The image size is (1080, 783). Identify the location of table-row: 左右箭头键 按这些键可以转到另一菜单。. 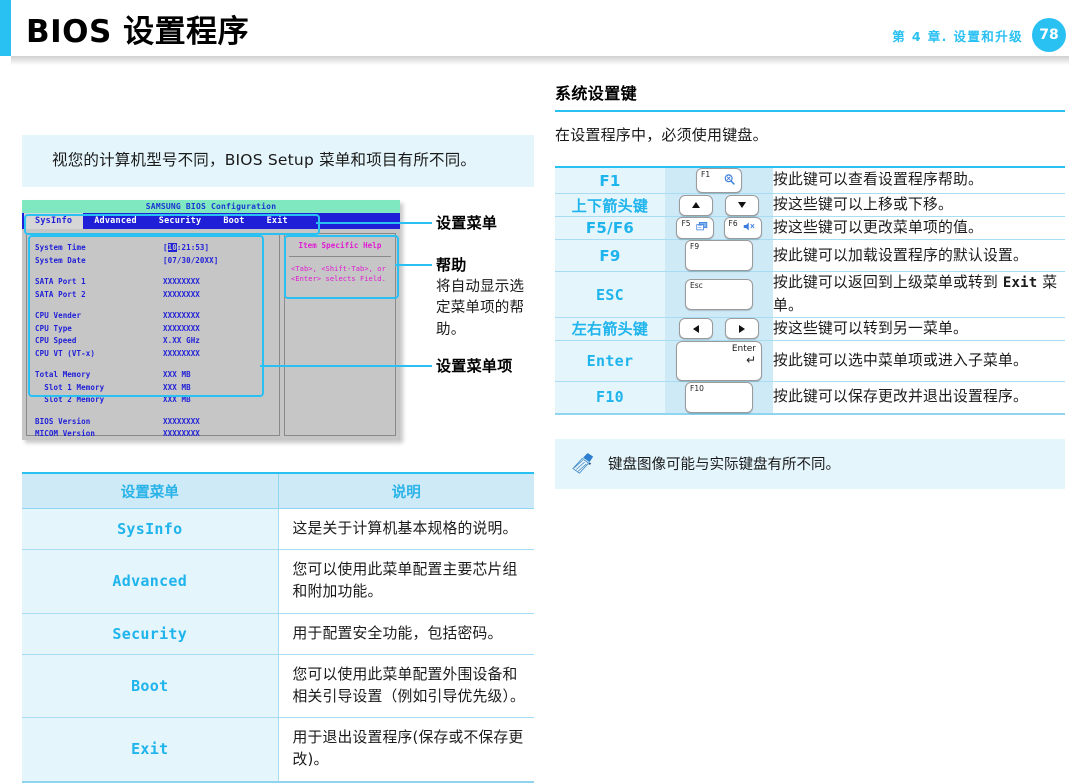
(810, 329).